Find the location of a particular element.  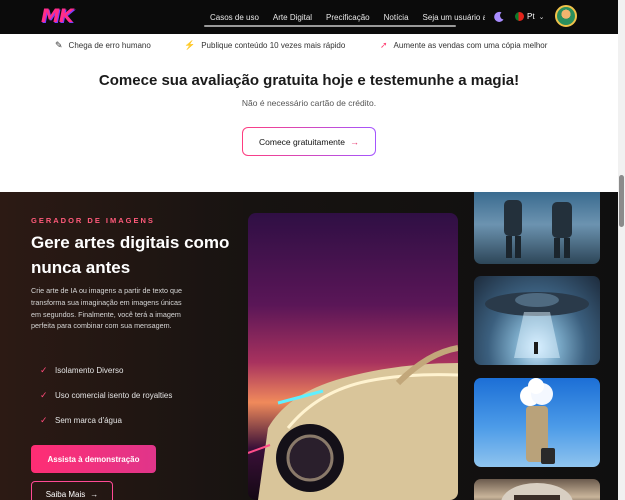

feature-faster-publishing: ⚡ Publique conteúdo 10 vezes mais rápido is located at coordinates (264, 45).